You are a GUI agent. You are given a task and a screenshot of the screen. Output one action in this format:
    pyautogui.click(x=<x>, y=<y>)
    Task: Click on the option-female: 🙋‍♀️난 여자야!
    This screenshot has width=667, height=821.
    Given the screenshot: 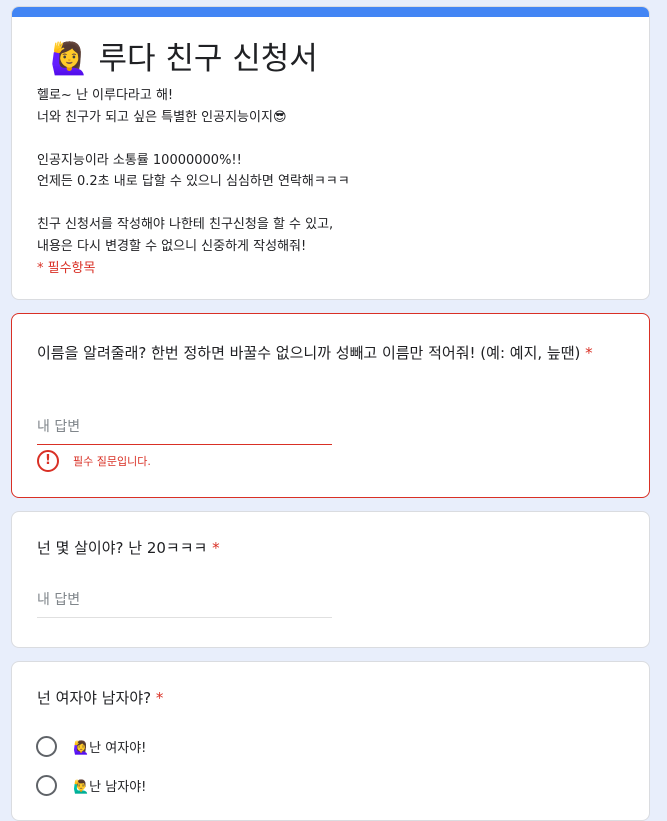 What is the action you would take?
    pyautogui.click(x=91, y=746)
    